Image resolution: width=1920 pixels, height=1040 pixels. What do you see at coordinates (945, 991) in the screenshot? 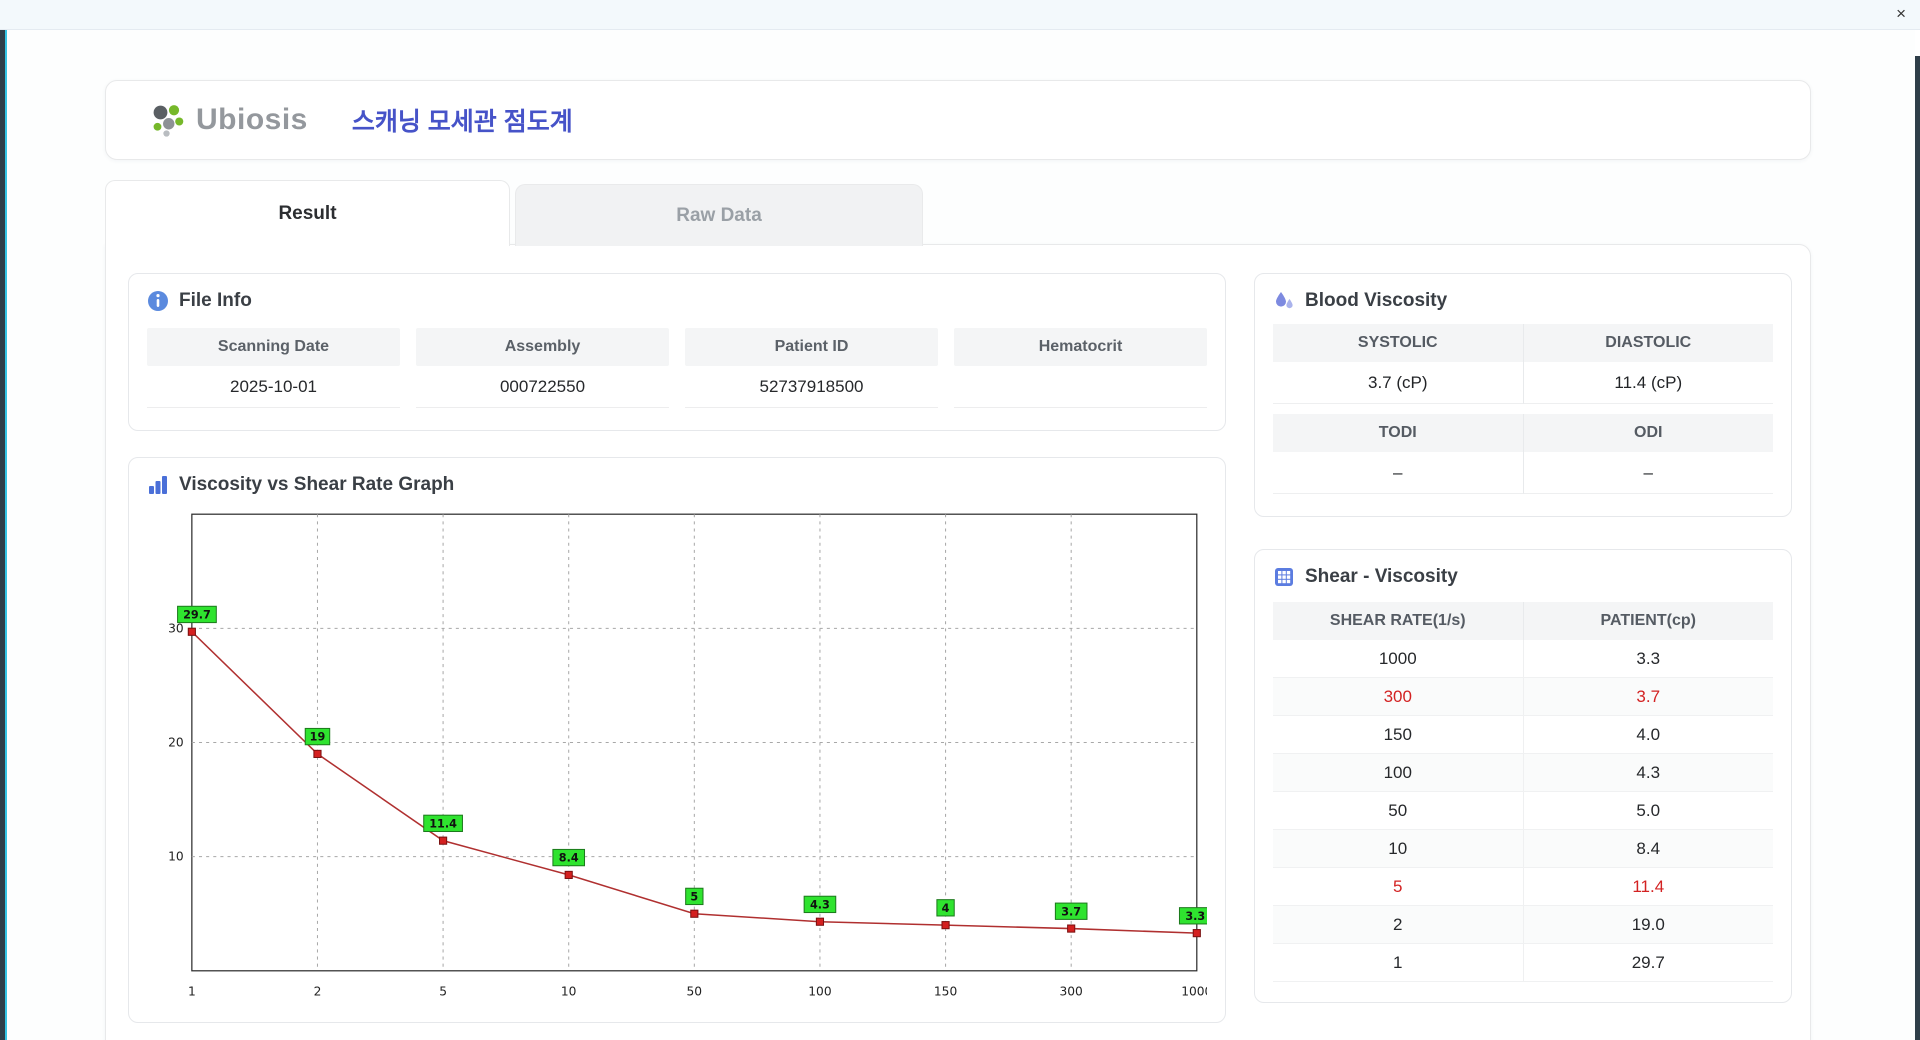
I see `svg-text: 150` at bounding box center [945, 991].